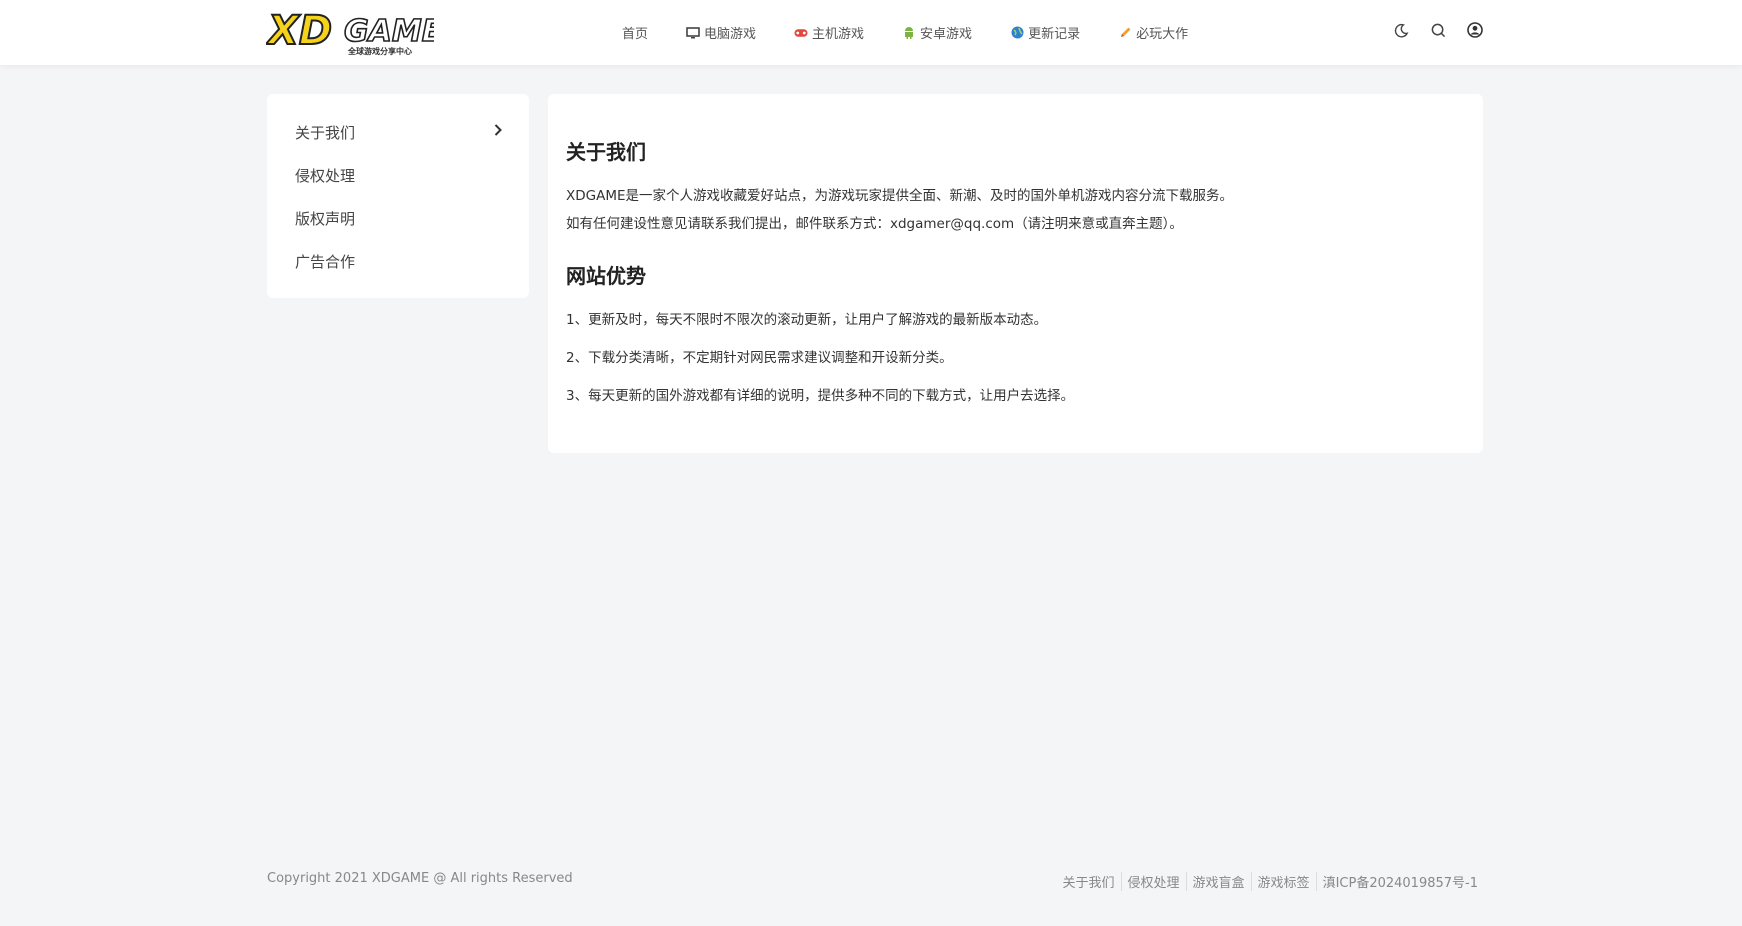 The height and width of the screenshot is (926, 1742). I want to click on svg-text: XD, so click(299, 31).